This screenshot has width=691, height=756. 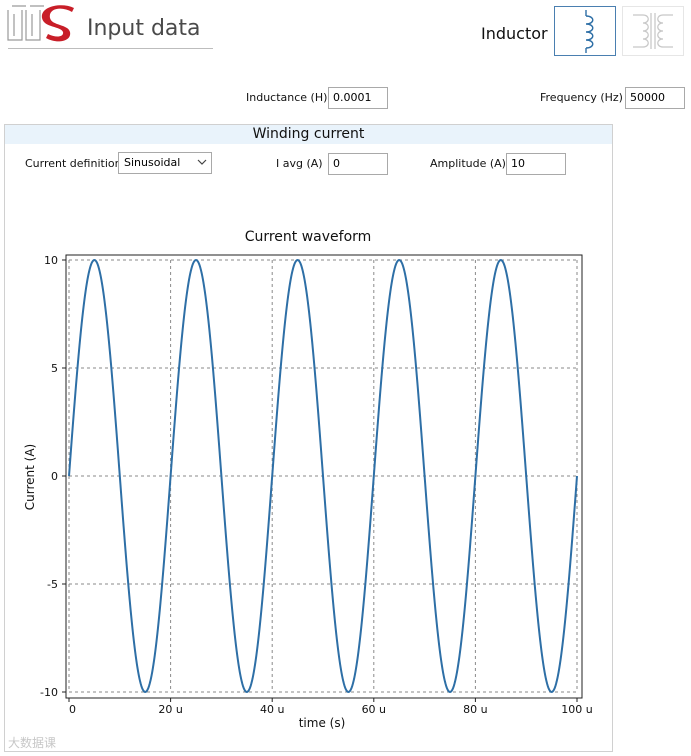 What do you see at coordinates (32, 743) in the screenshot?
I see `watermark: 大数据课` at bounding box center [32, 743].